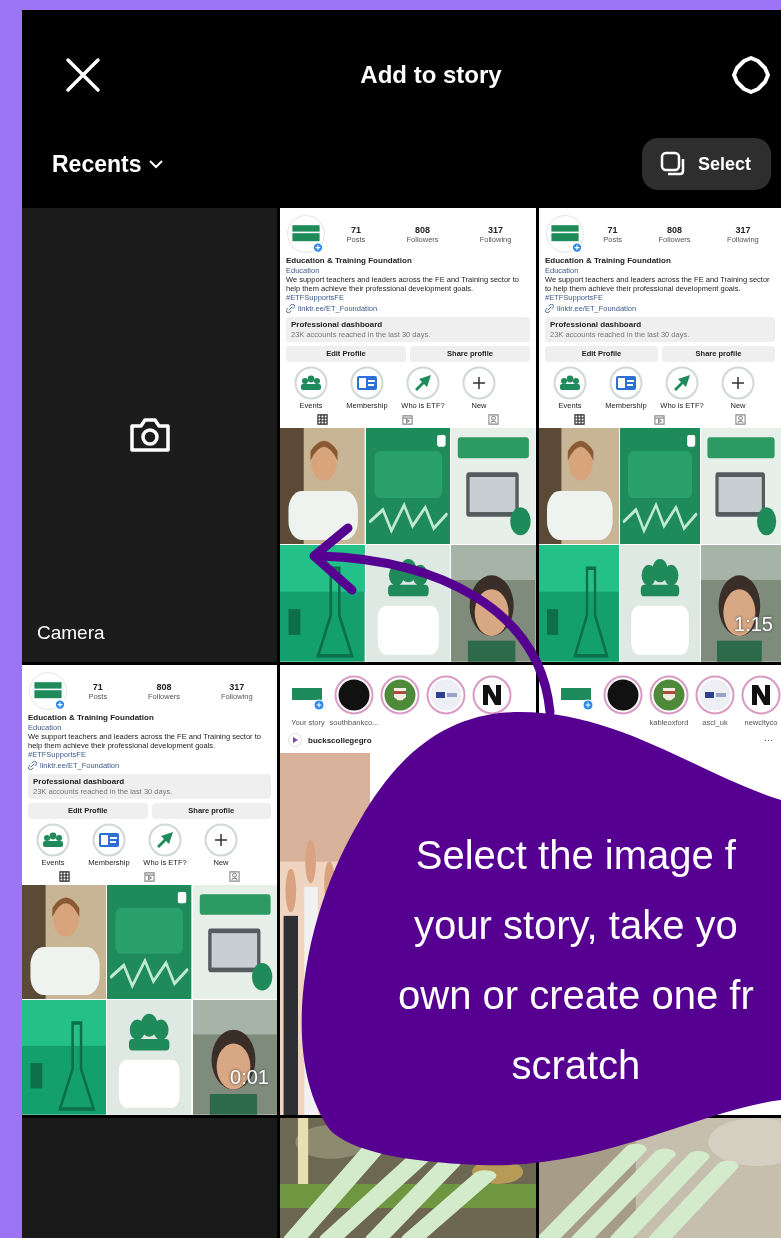 This screenshot has width=781, height=1238. What do you see at coordinates (768, 740) in the screenshot?
I see `more-button: ···` at bounding box center [768, 740].